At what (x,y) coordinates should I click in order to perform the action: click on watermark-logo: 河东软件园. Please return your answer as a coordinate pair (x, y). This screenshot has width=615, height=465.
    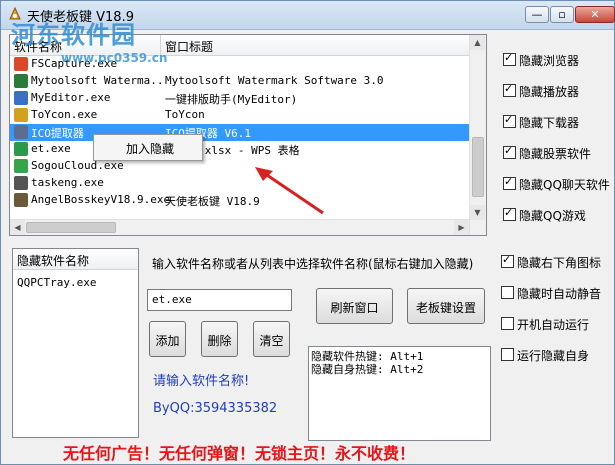
    Looking at the image, I should click on (73, 35).